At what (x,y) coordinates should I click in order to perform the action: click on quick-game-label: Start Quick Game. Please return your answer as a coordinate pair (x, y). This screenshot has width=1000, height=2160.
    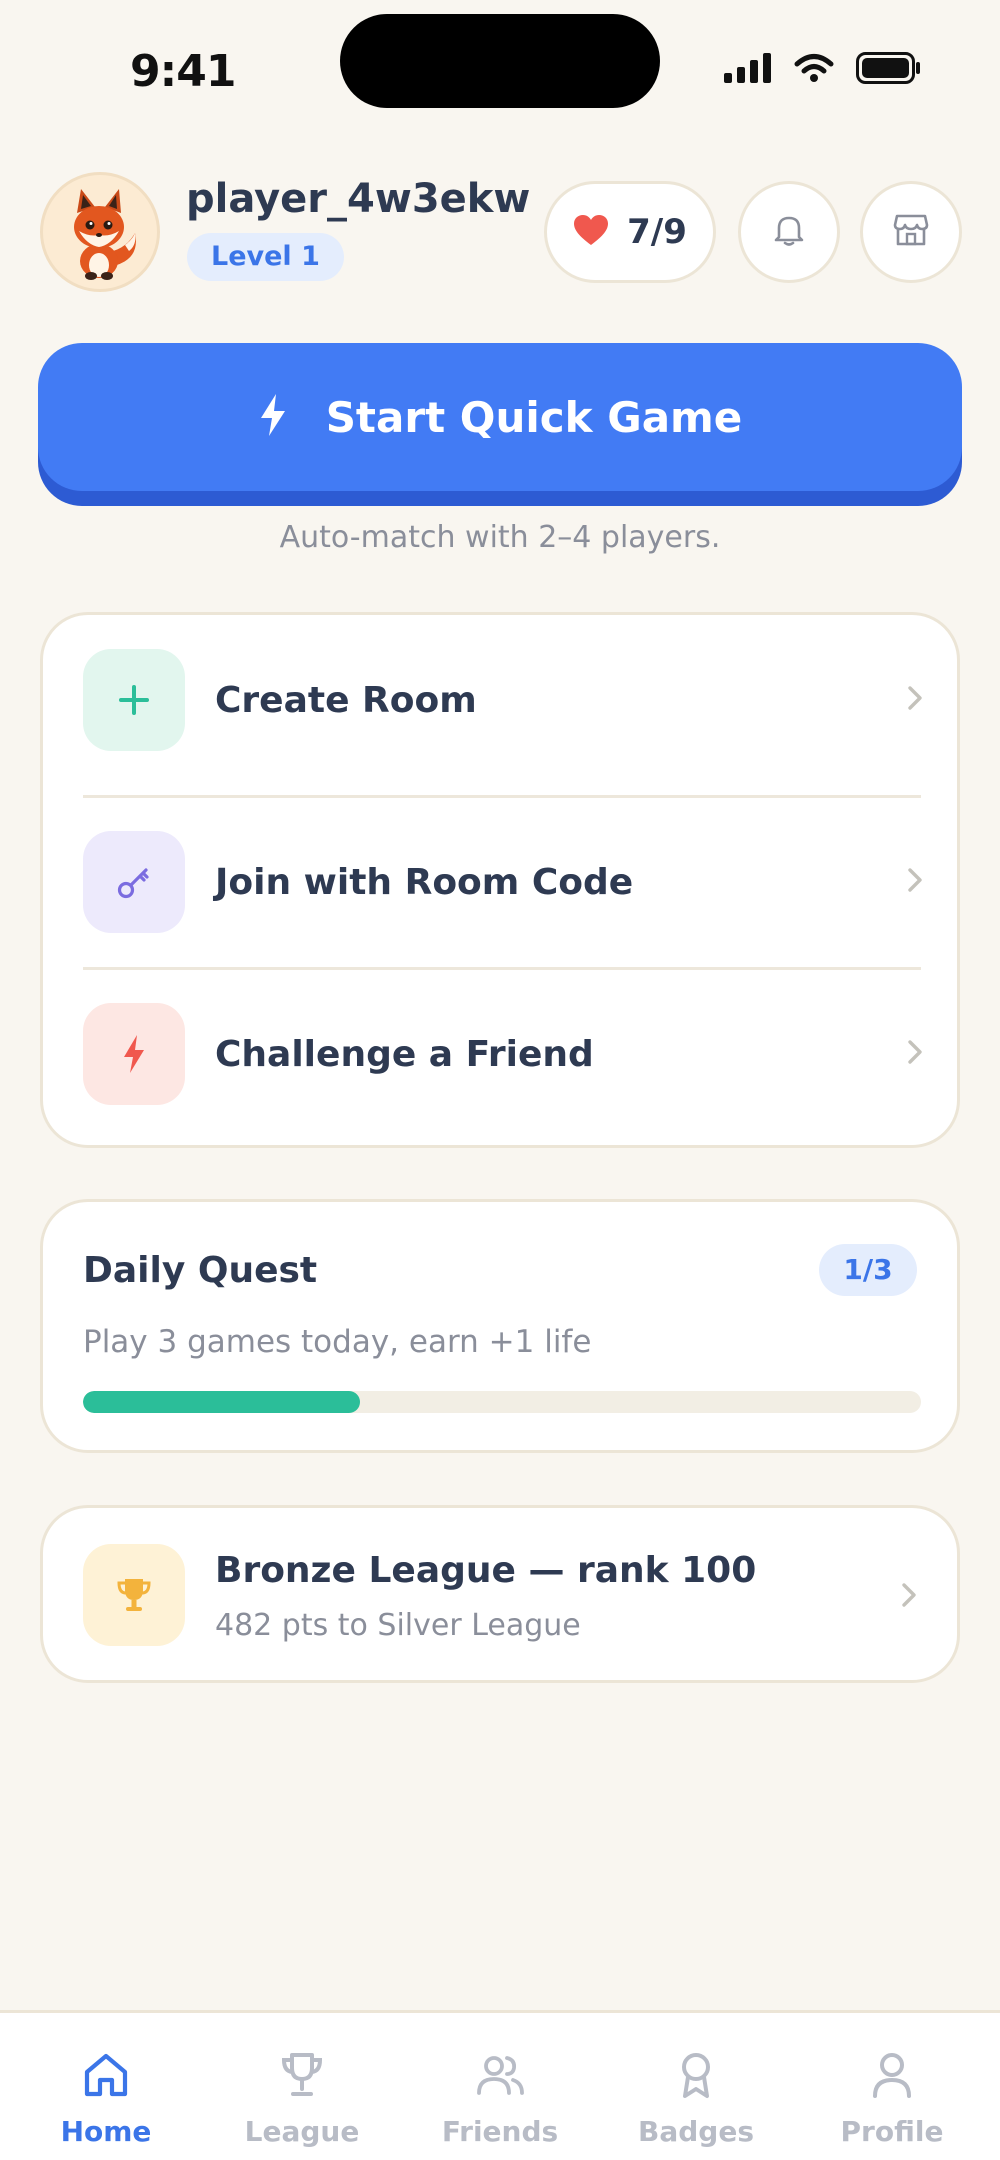
    Looking at the image, I should click on (534, 417).